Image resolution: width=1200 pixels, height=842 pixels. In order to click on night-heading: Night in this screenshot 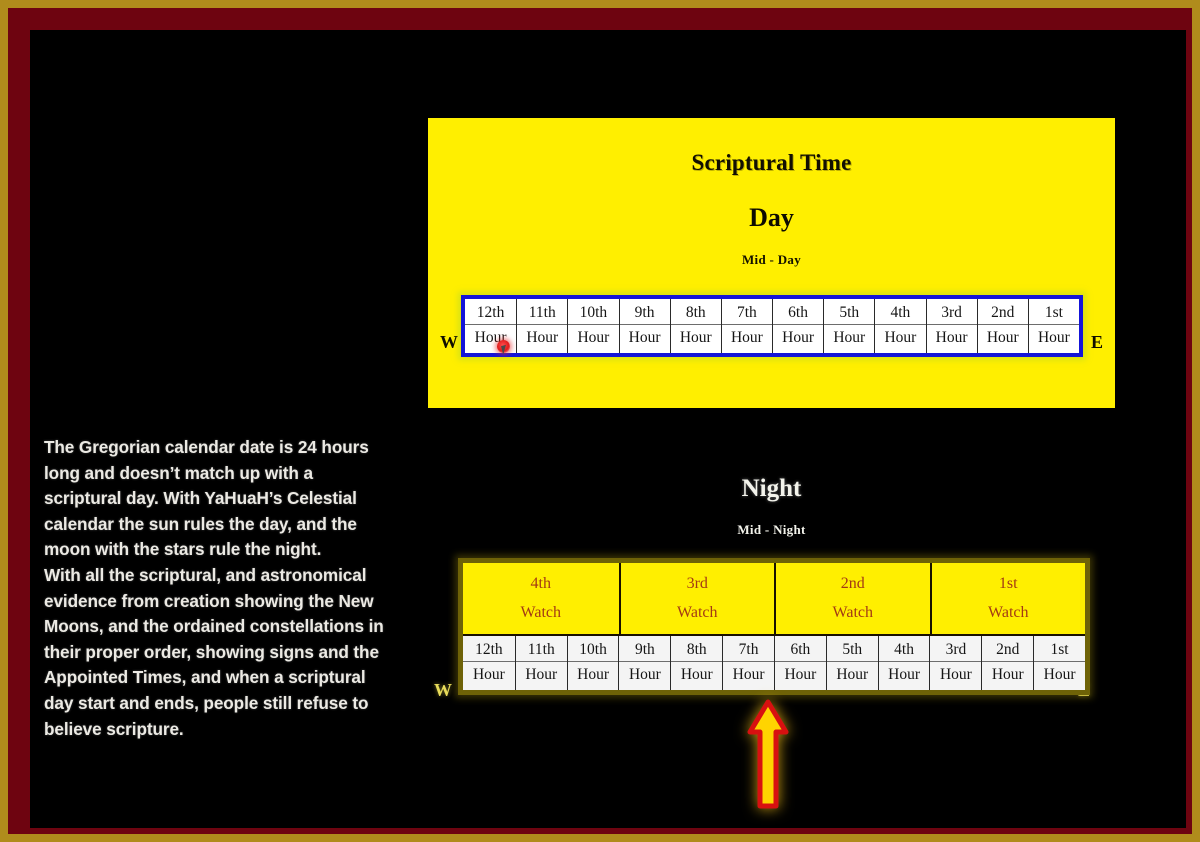, I will do `click(771, 488)`.